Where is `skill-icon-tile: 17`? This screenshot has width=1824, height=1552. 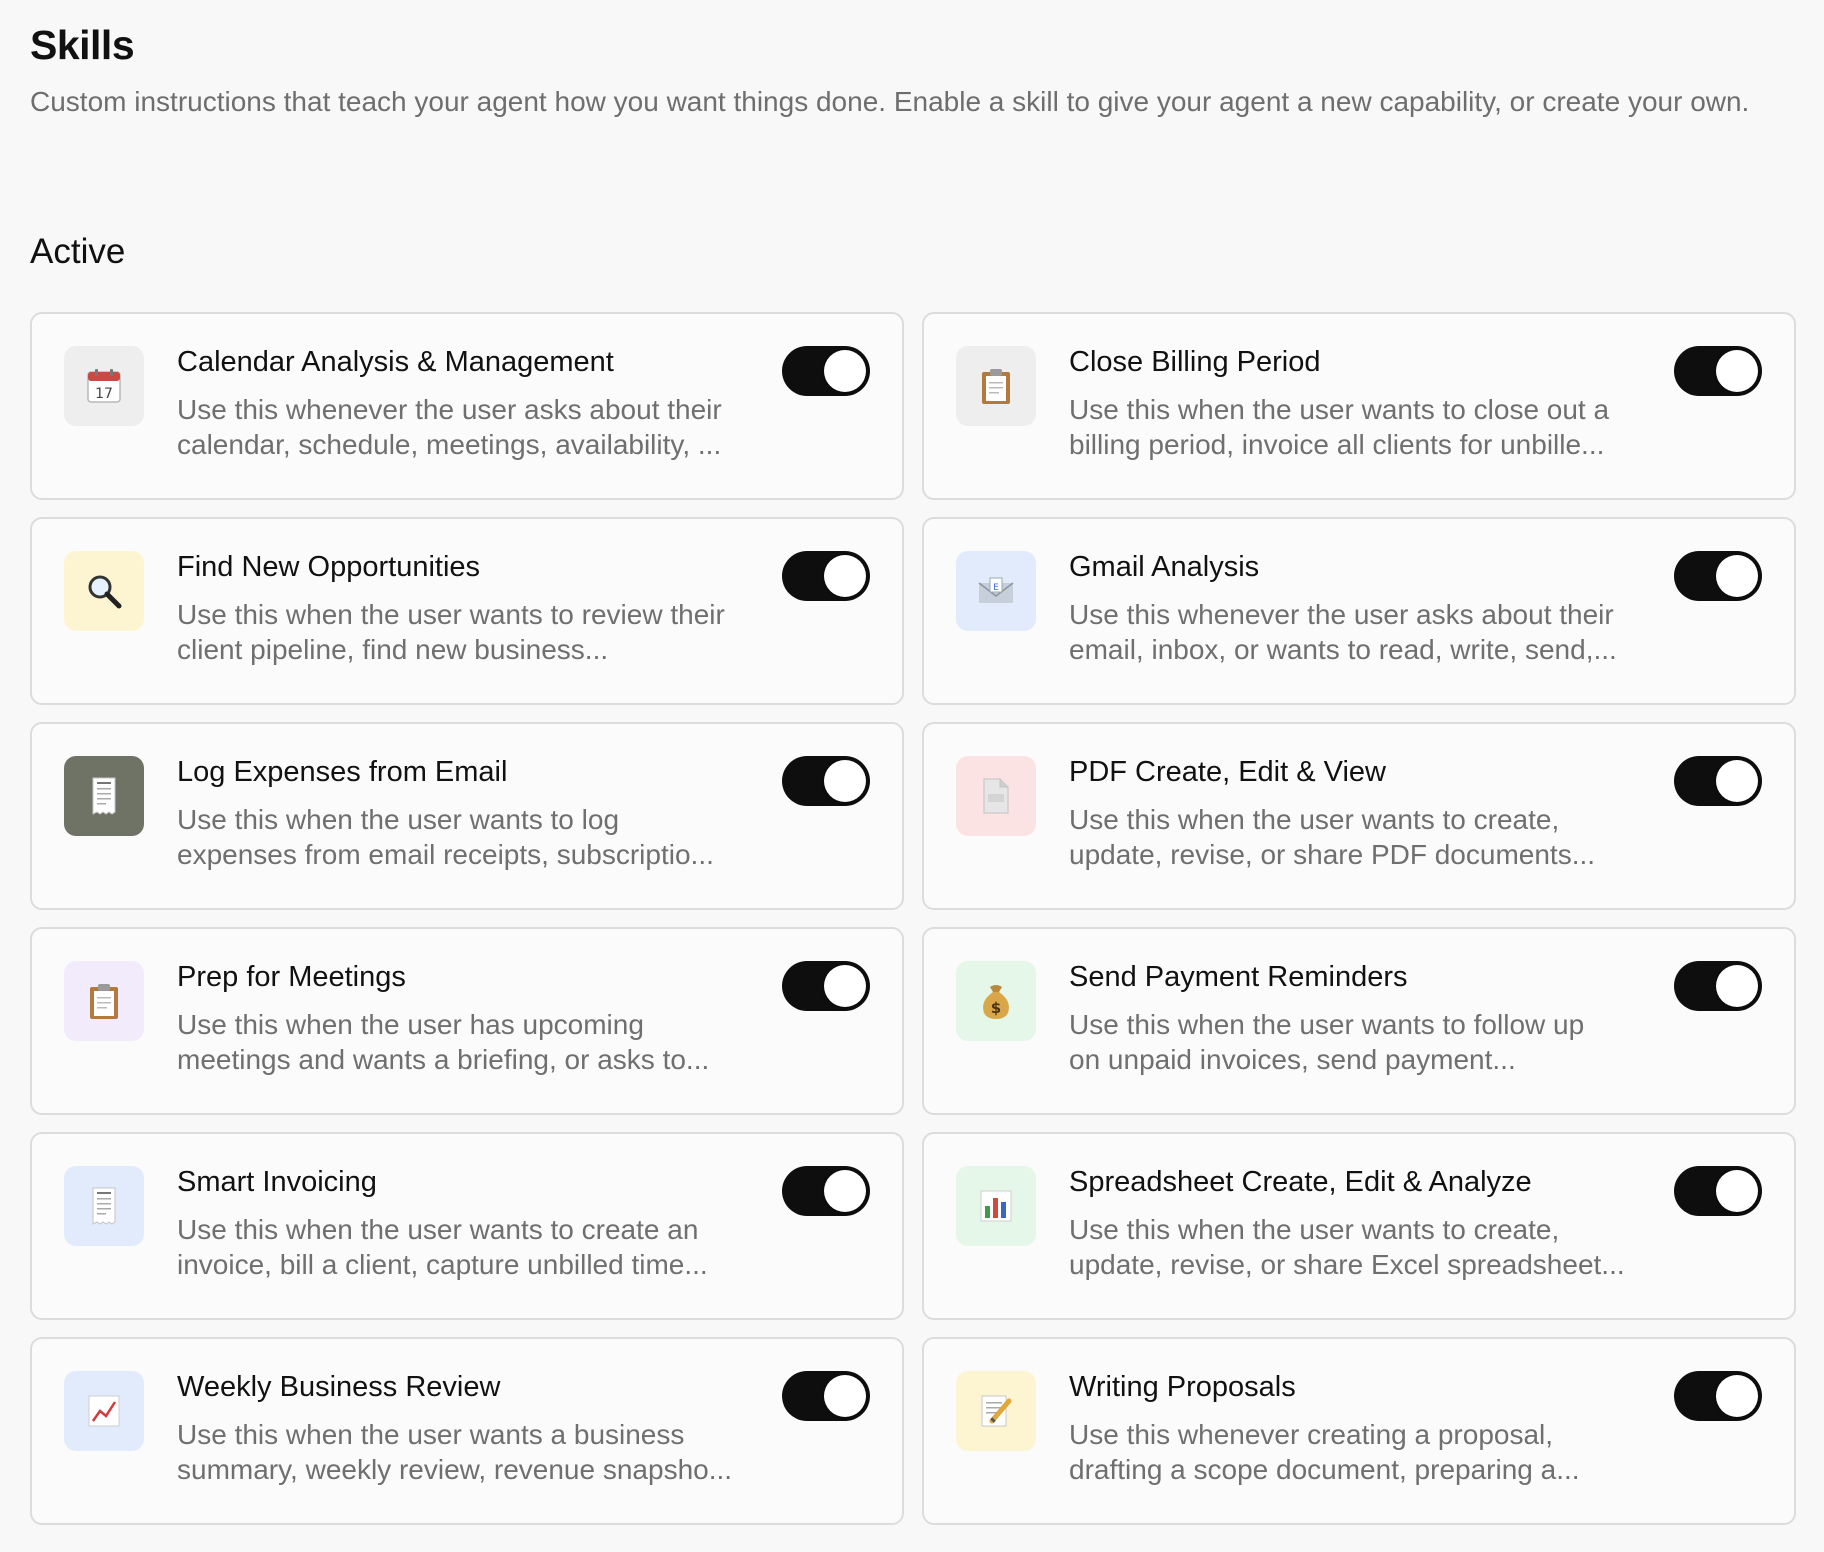 skill-icon-tile: 17 is located at coordinates (104, 386).